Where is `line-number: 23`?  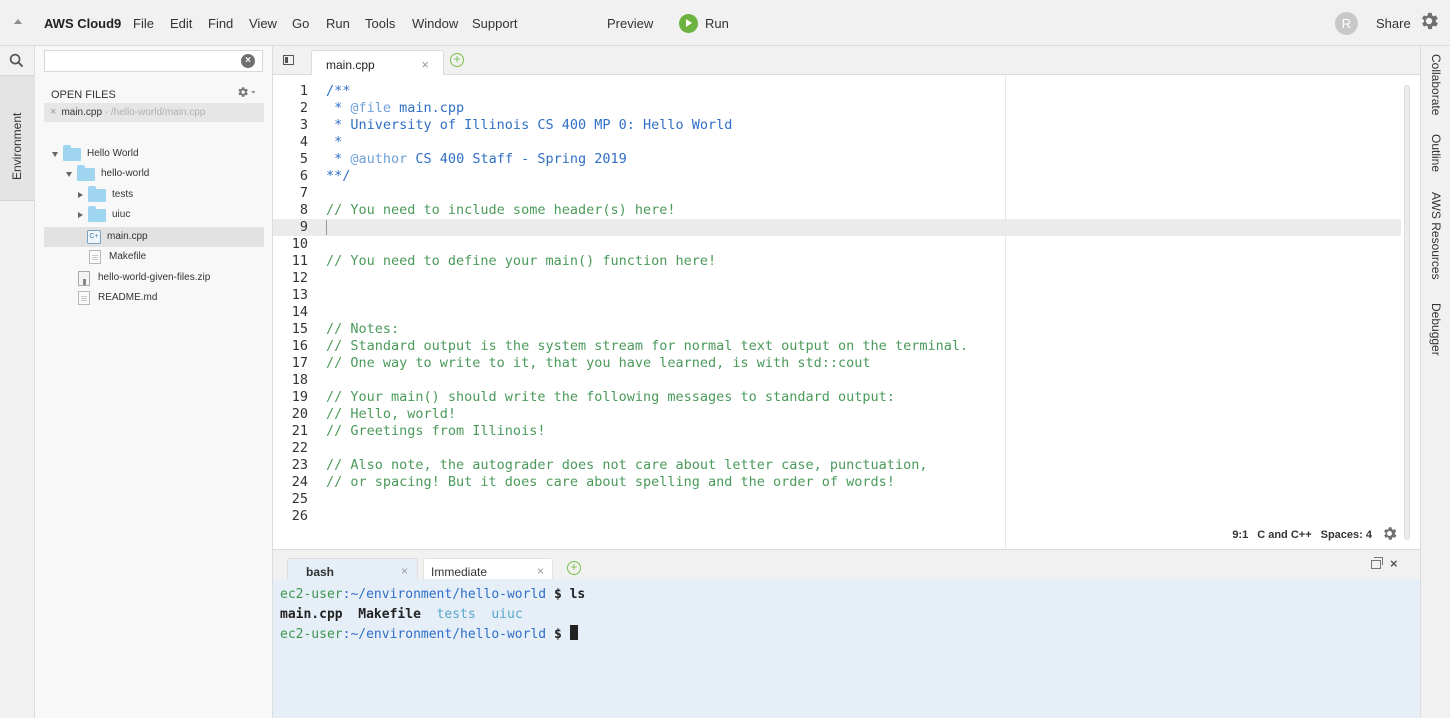 line-number: 23 is located at coordinates (299, 465).